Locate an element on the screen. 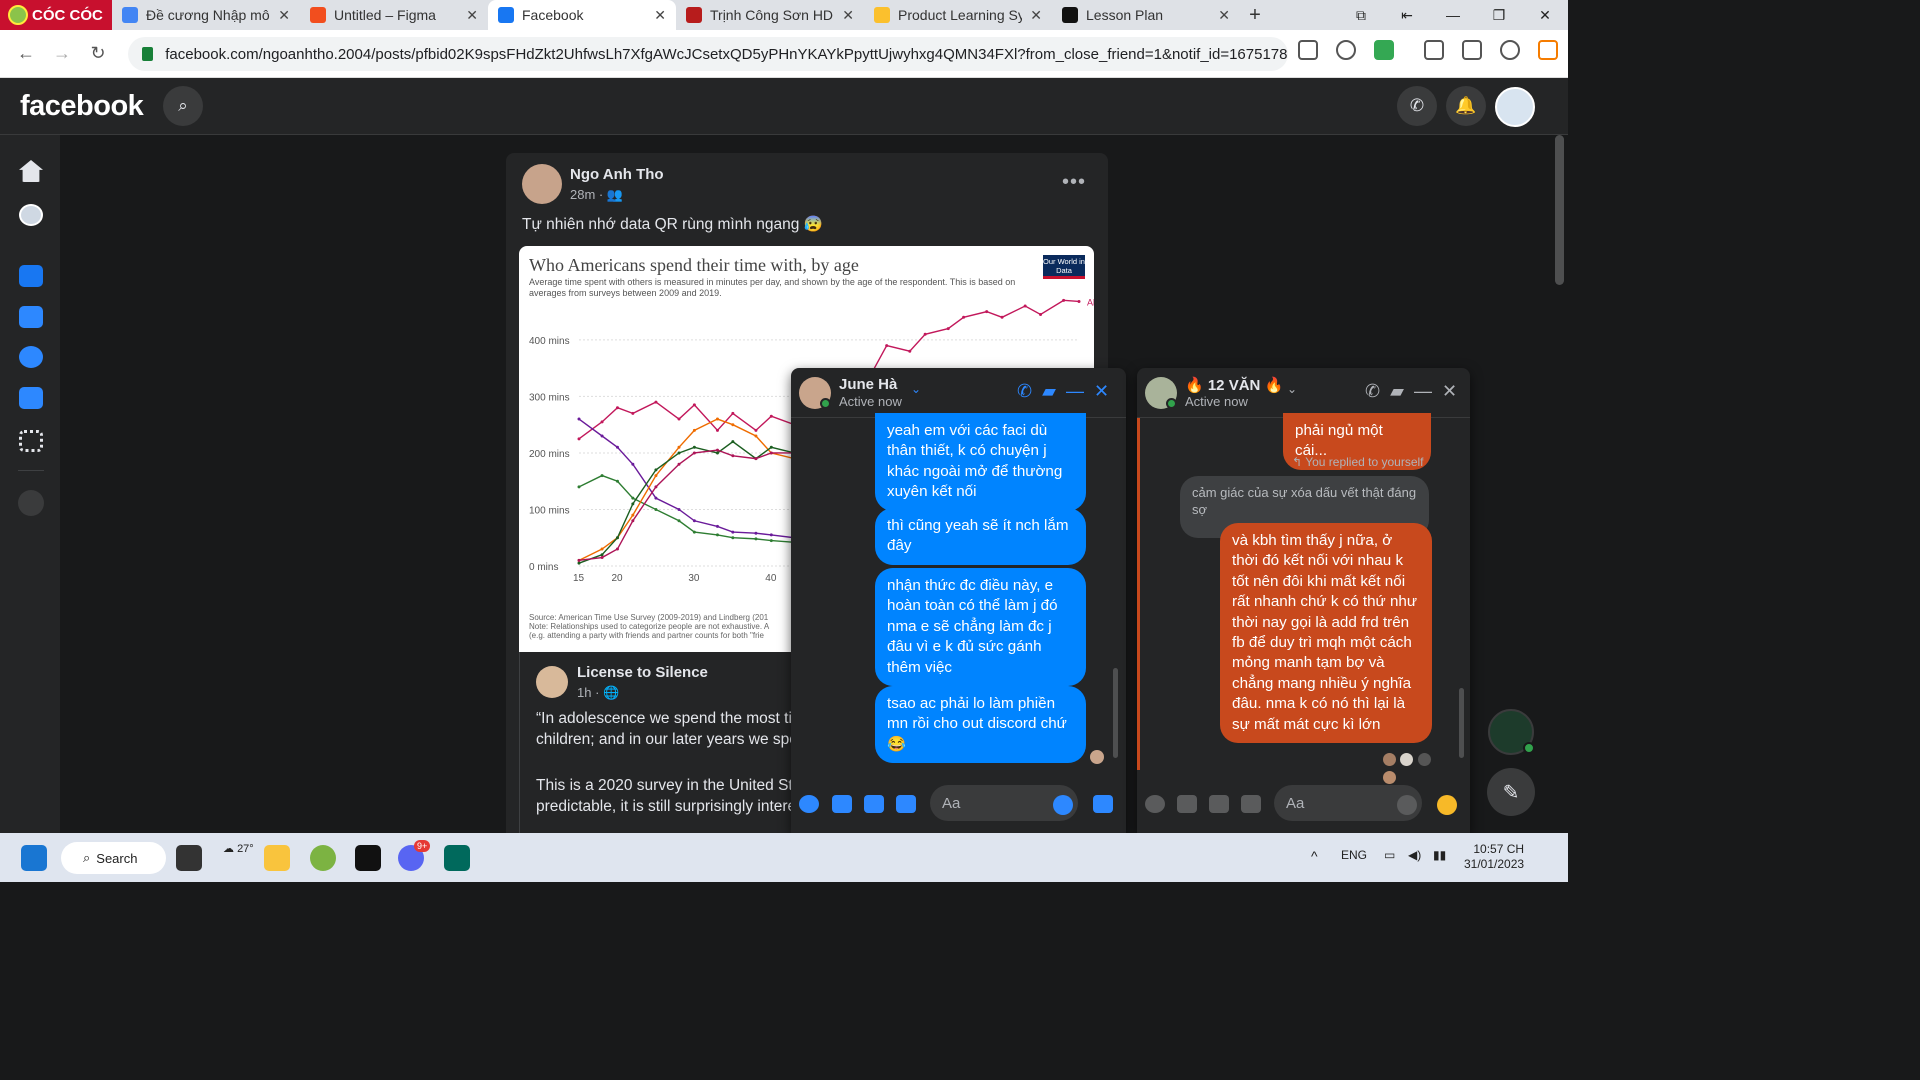 This screenshot has height=1080, width=1920. profile-avatar is located at coordinates (1515, 107).